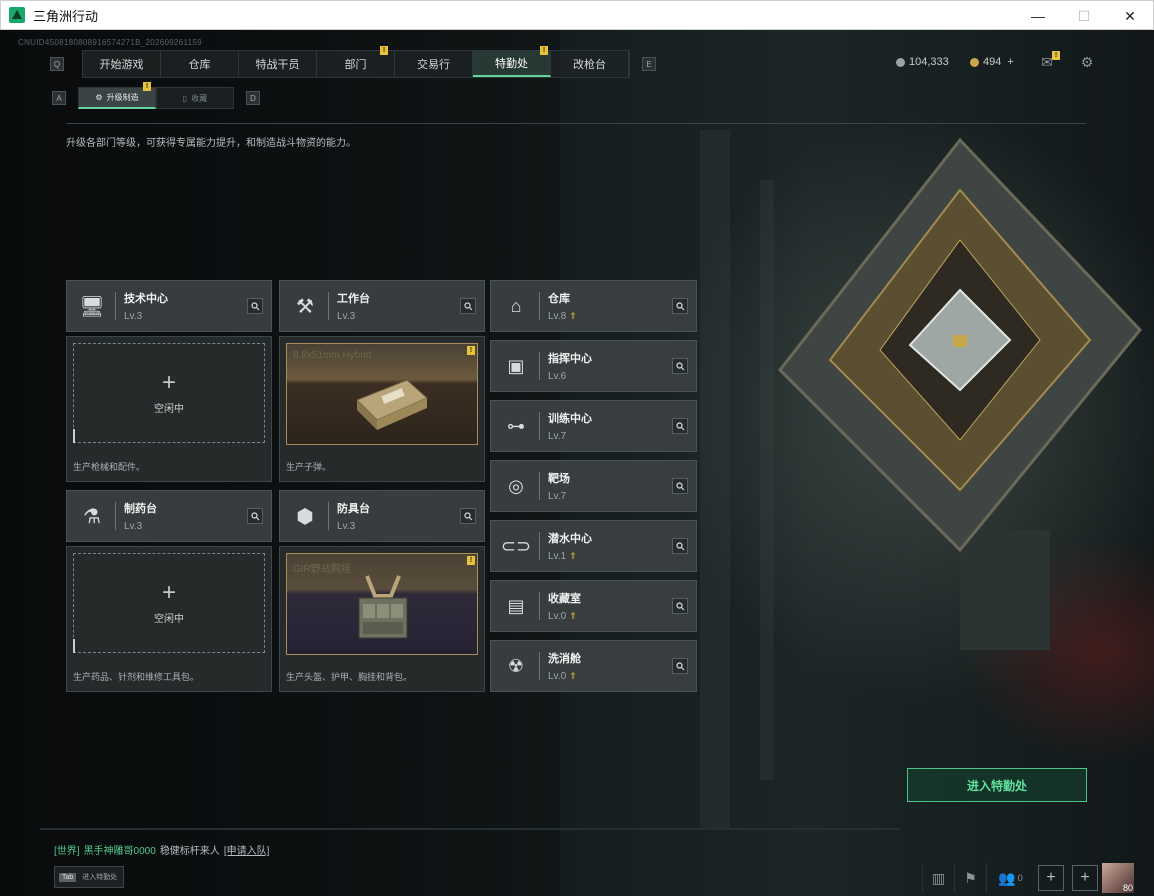 The height and width of the screenshot is (896, 1154). Describe the element at coordinates (211, 143) in the screenshot. I see `page-description: 升级各部门等级，可获得专属能力提升，和制造战斗物资的能力。` at that location.